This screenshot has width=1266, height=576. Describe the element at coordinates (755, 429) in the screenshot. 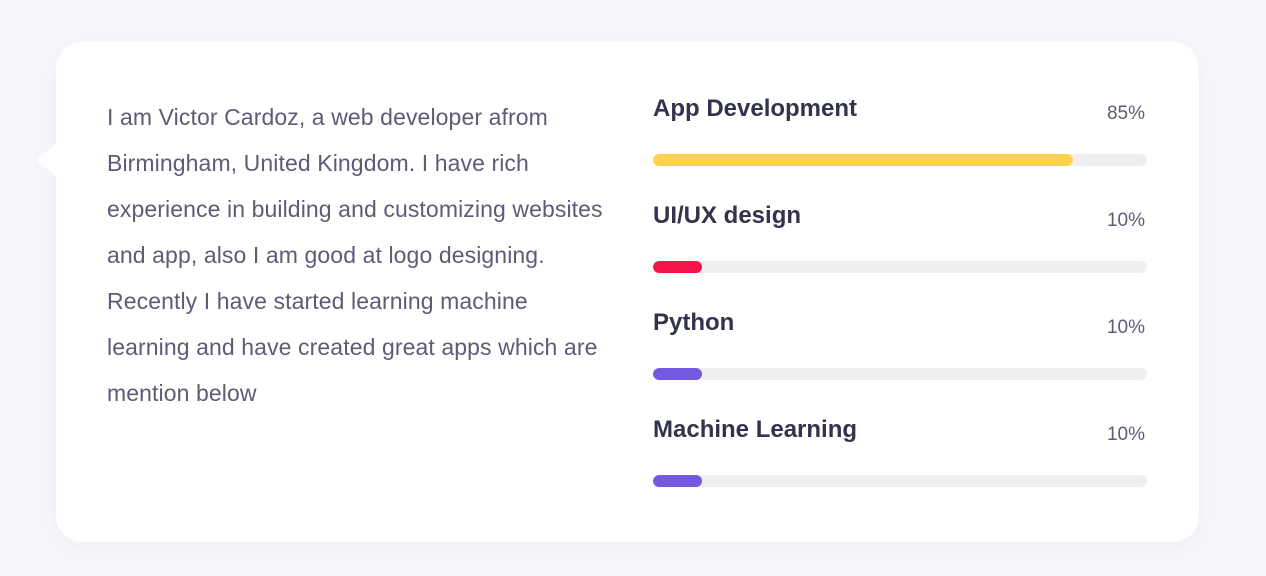

I see `skill-name: Machine Learning` at that location.